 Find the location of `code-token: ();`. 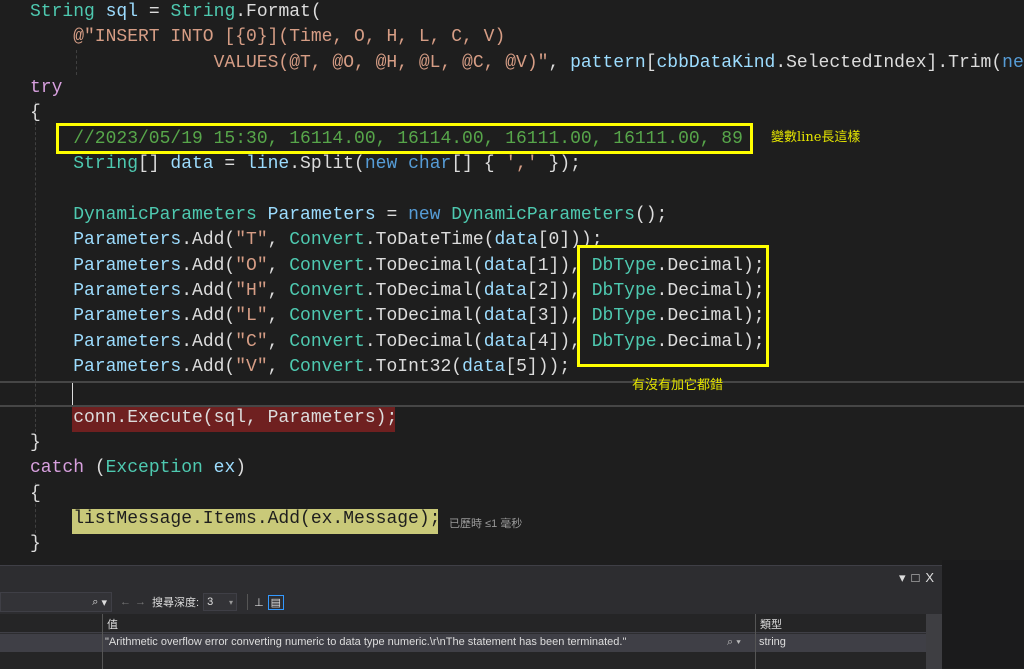

code-token: (); is located at coordinates (651, 214).